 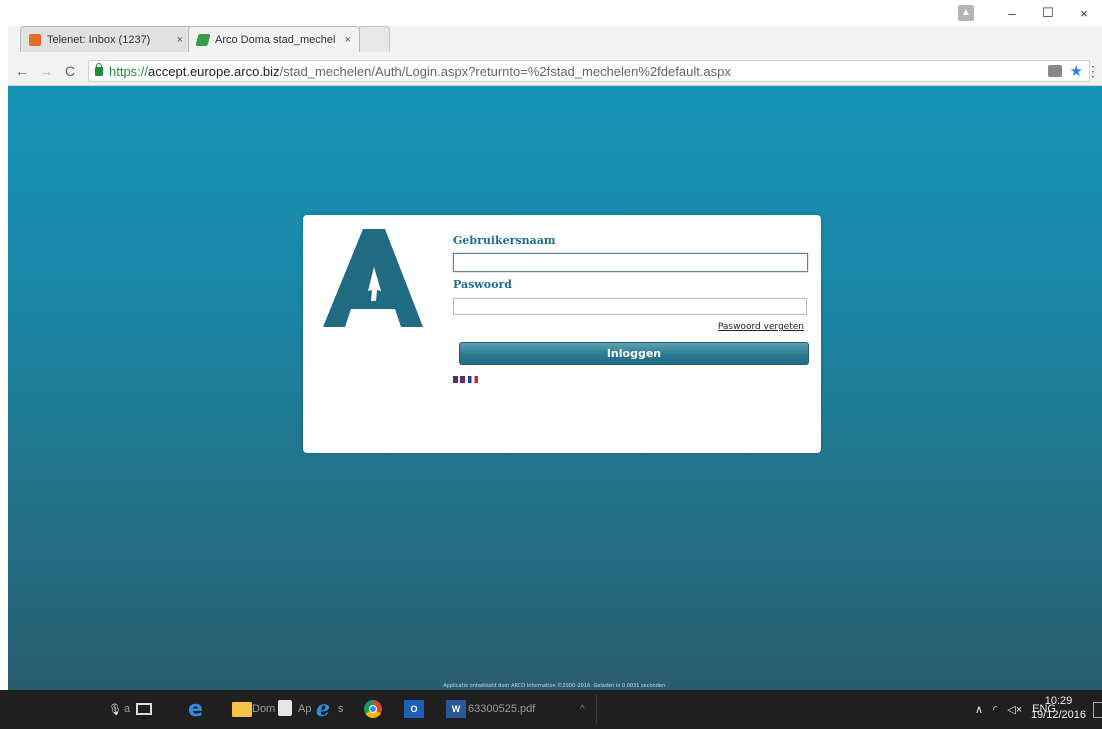 What do you see at coordinates (966, 13) in the screenshot?
I see `profile-icon: ▲` at bounding box center [966, 13].